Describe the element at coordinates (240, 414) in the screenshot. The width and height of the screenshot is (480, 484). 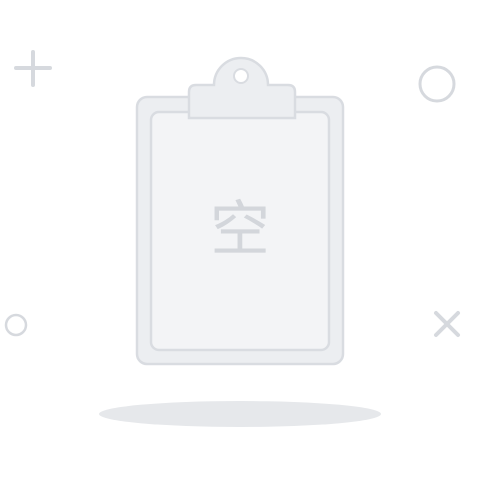
I see `clipboard-shadow` at that location.